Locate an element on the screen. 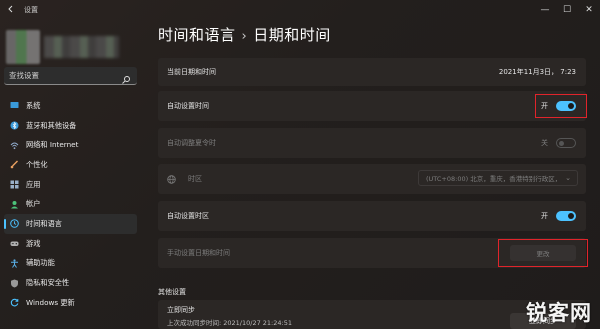  timezone-dropdown: (UTC+08:00) 北京，重庆，香港特别行政区， ⌄ is located at coordinates (498, 178).